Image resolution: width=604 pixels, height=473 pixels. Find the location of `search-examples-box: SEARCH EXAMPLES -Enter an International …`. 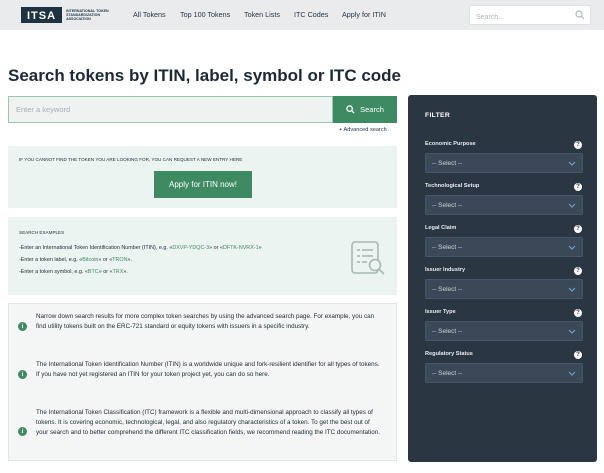

search-examples-box: SEARCH EXAMPLES -Enter an International … is located at coordinates (202, 256).